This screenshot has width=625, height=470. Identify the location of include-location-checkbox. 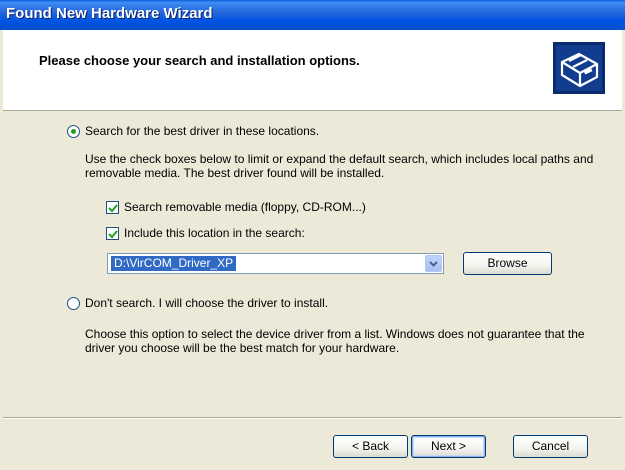
(112, 233).